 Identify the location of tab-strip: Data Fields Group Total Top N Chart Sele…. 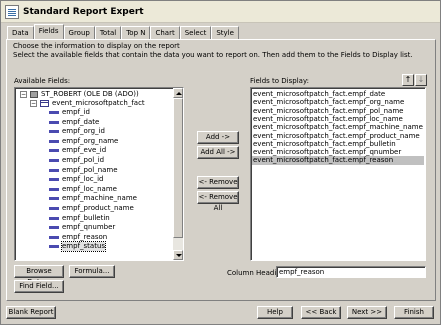
(123, 31).